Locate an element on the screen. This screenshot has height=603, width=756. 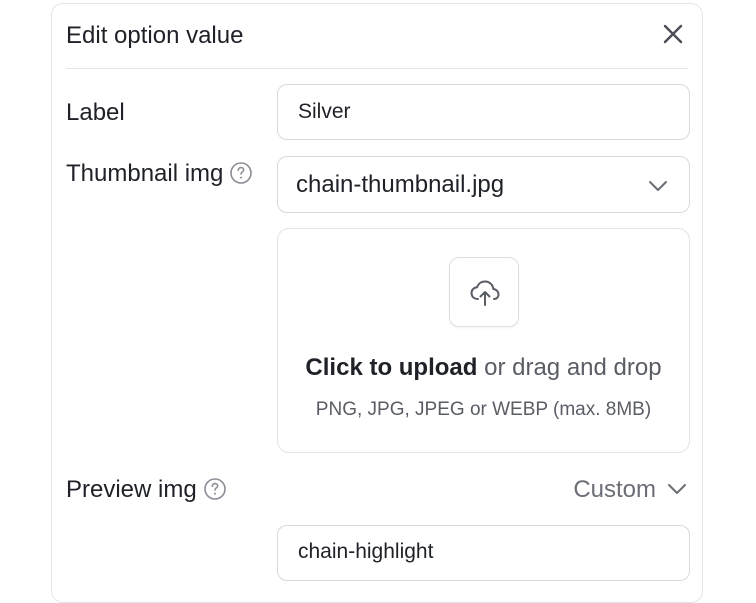
close-button is located at coordinates (673, 34).